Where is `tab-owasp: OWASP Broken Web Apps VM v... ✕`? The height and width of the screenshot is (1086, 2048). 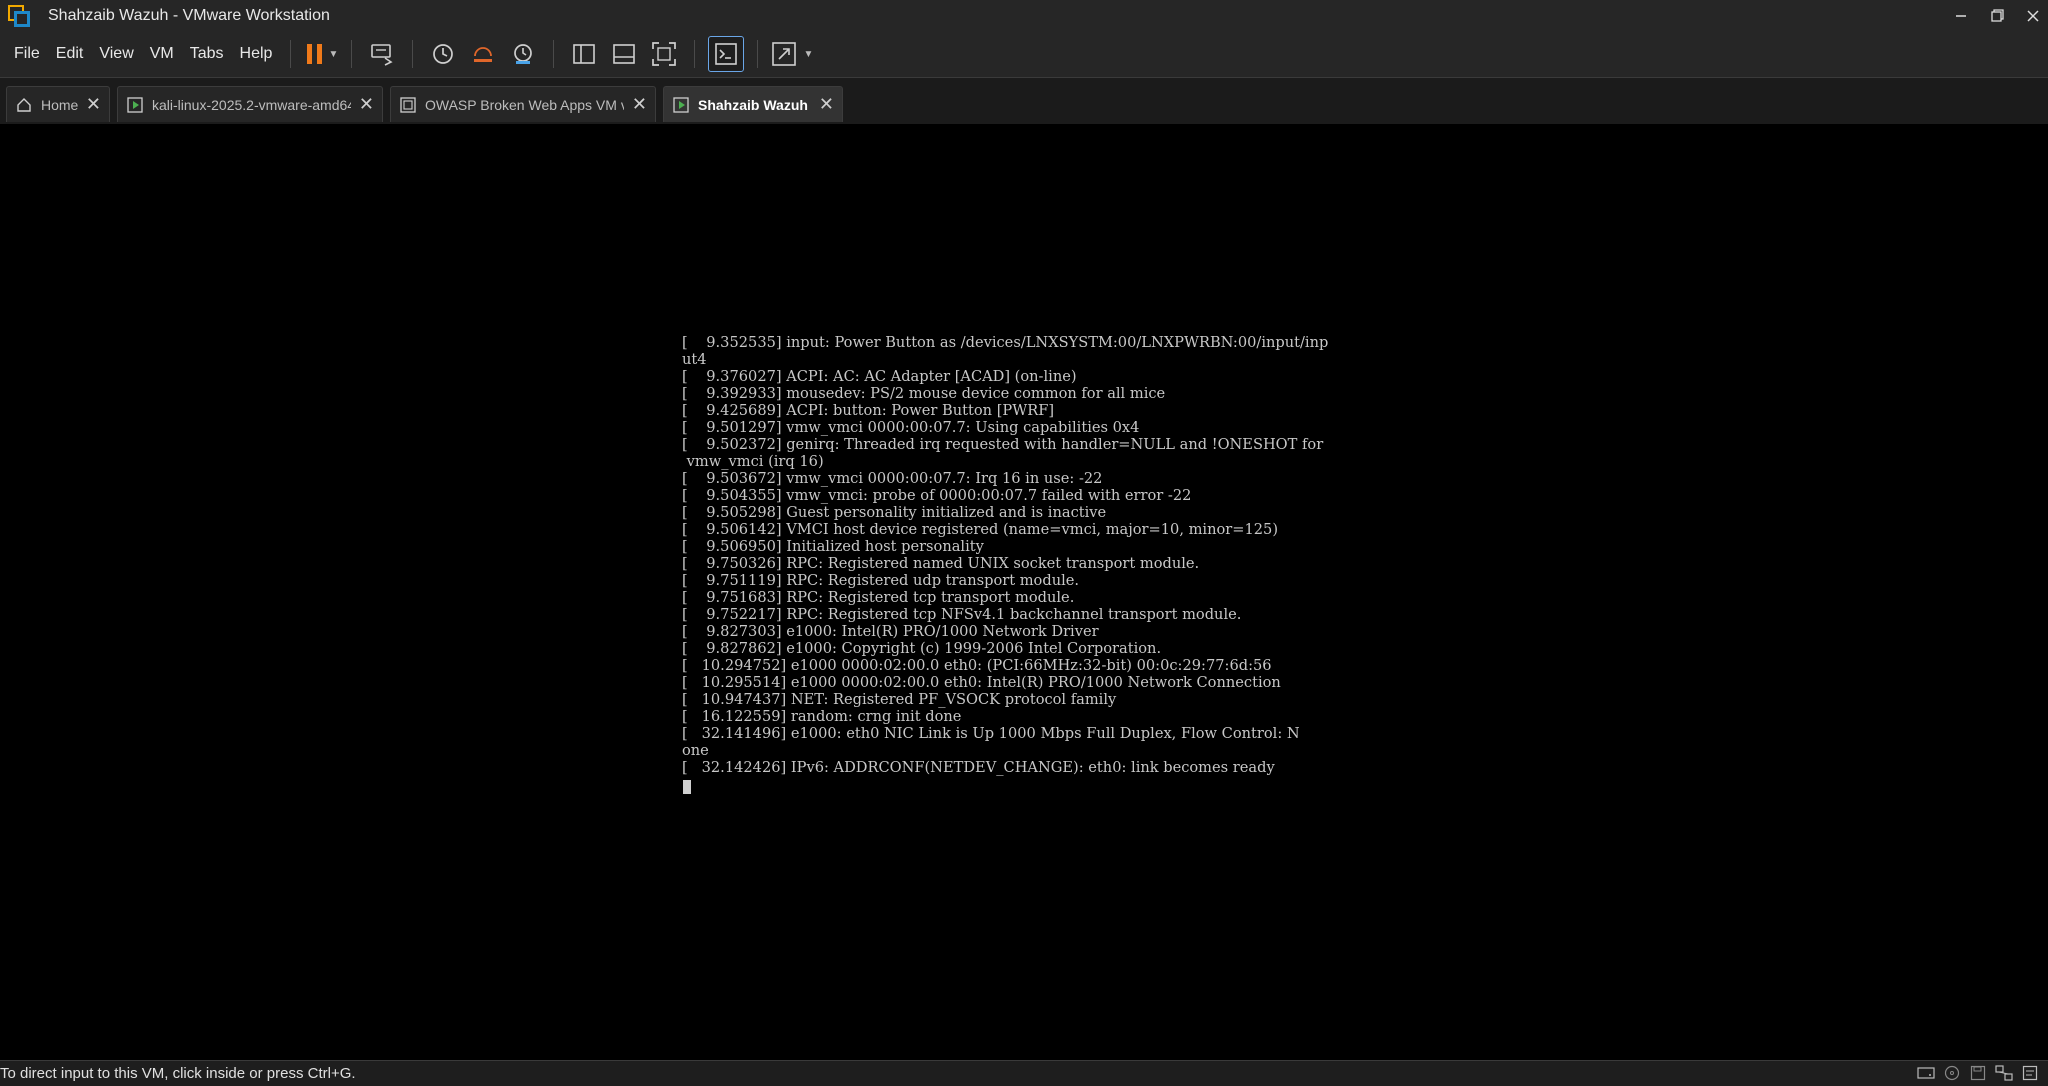
tab-owasp: OWASP Broken Web Apps VM v... ✕ is located at coordinates (523, 104).